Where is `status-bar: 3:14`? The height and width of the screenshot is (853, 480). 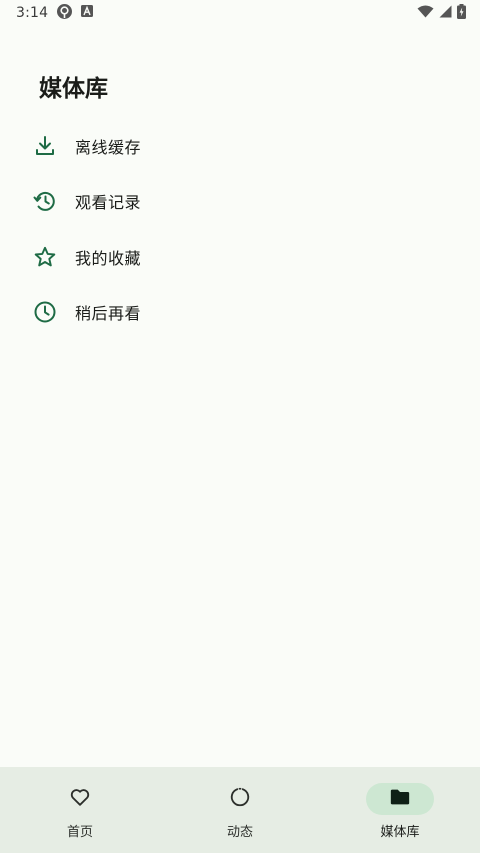 status-bar: 3:14 is located at coordinates (240, 13).